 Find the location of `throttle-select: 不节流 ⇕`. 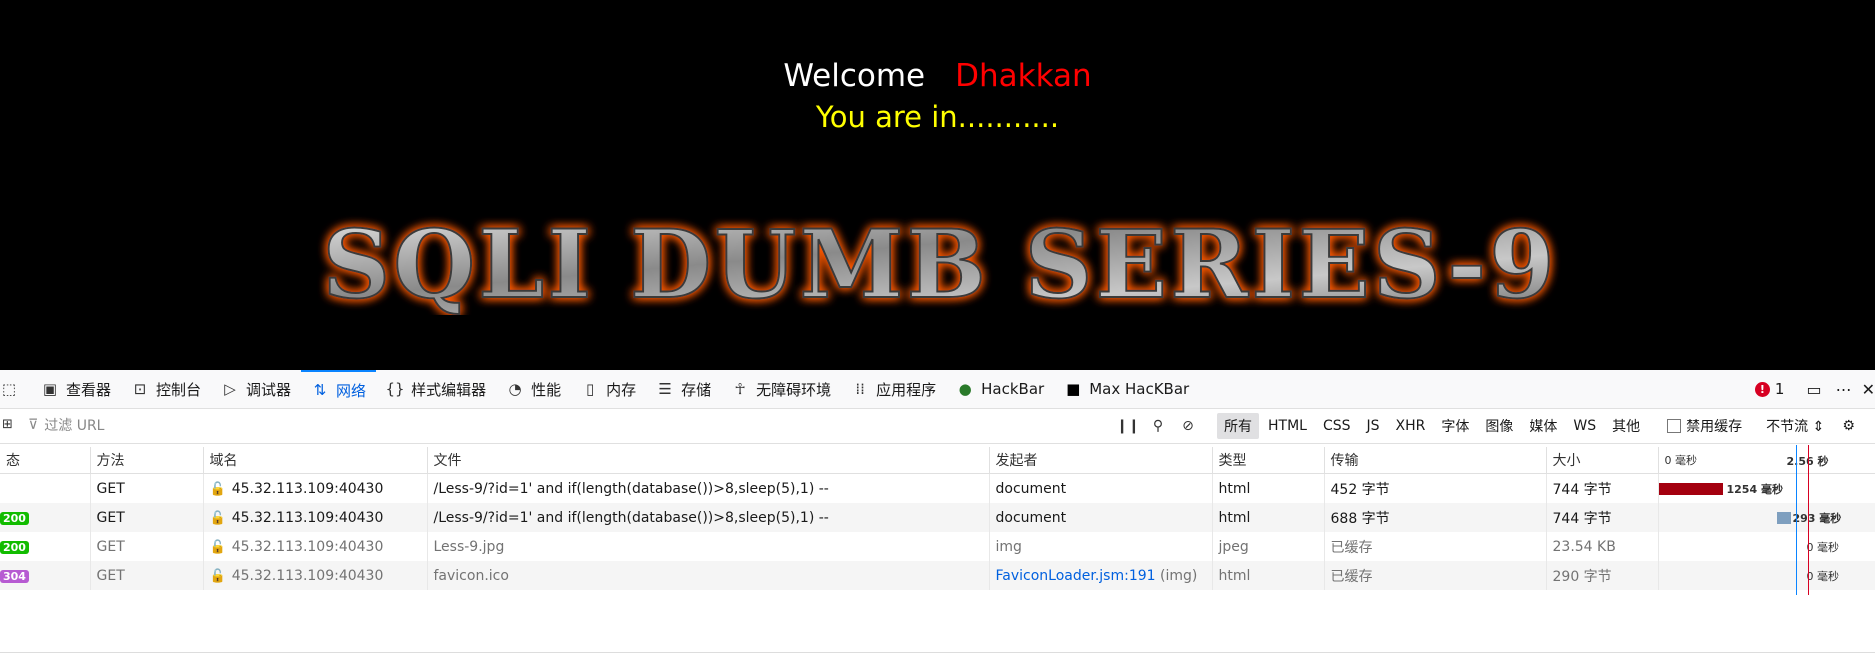

throttle-select: 不节流 ⇕ is located at coordinates (1795, 426).